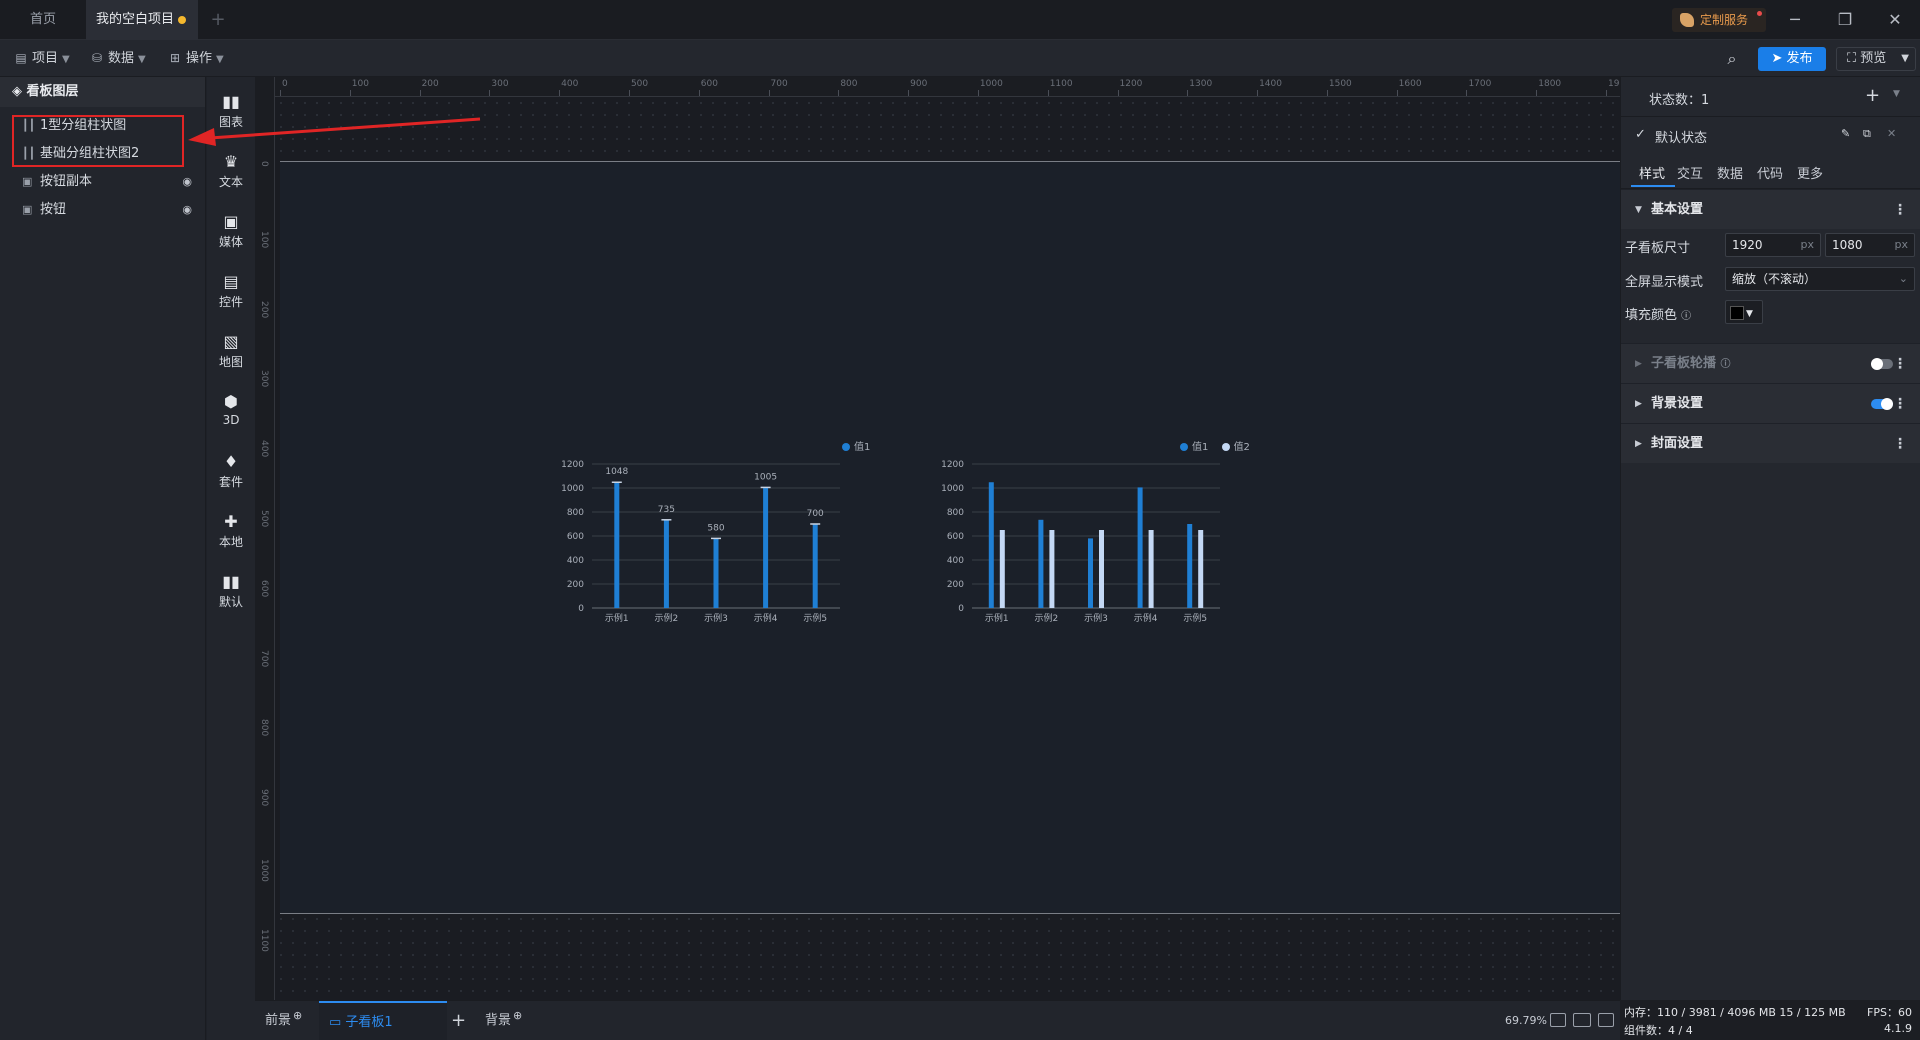 The width and height of the screenshot is (1920, 1040). What do you see at coordinates (283, 1020) in the screenshot?
I see `tab-foreground: 前景 ⊕` at bounding box center [283, 1020].